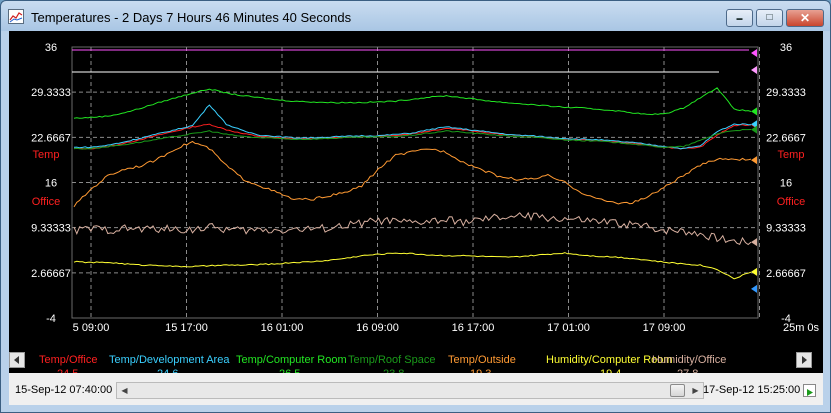  I want to click on y-tick-label-left: 2.66667, so click(51, 274).